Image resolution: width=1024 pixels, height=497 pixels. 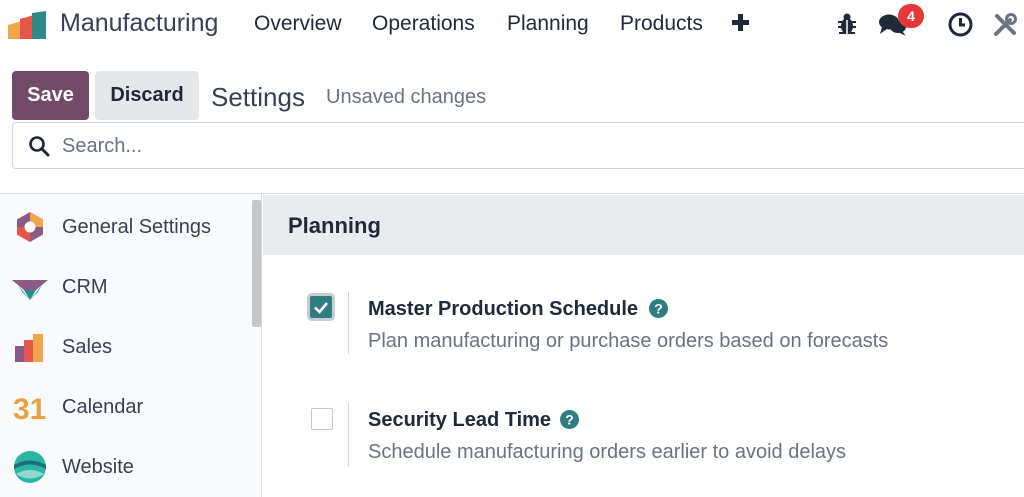 I want to click on sidebar-item-label: Calendar, so click(x=103, y=407).